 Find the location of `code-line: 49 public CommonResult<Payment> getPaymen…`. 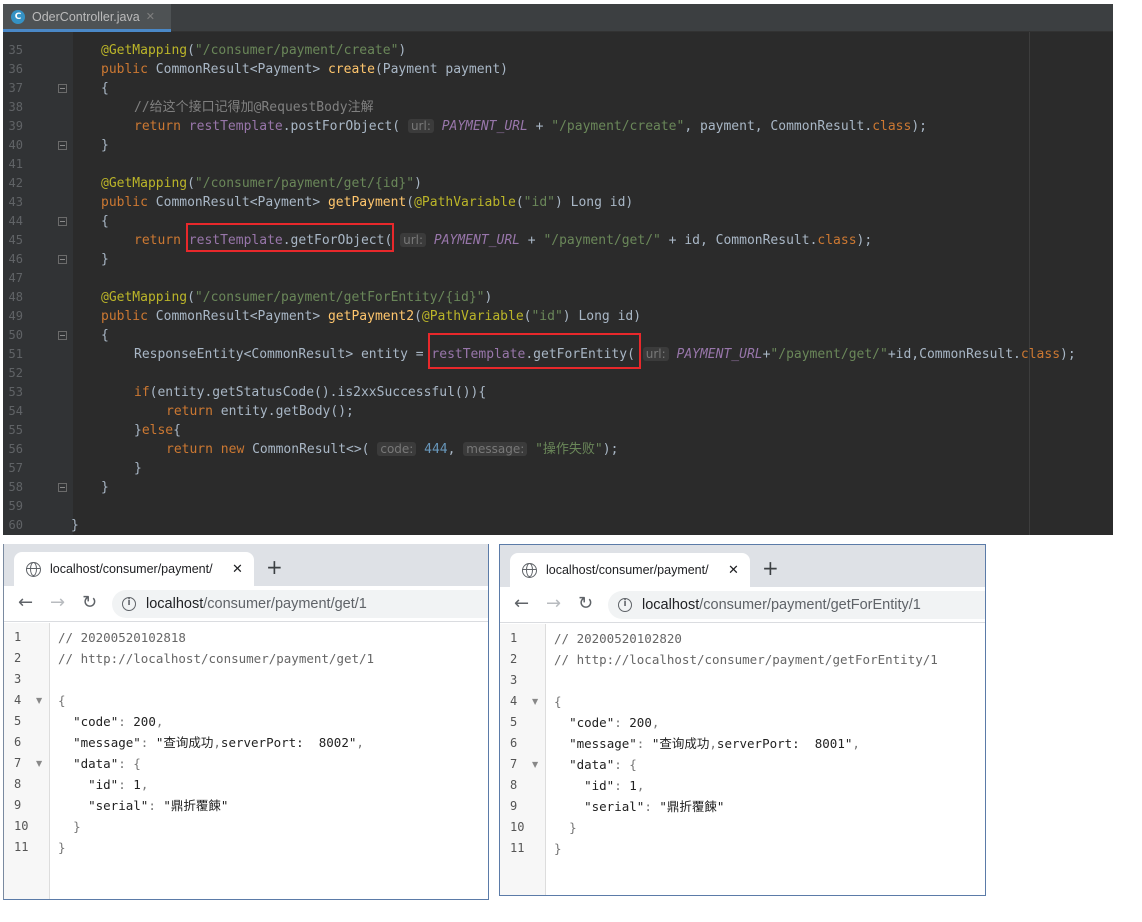

code-line: 49 public CommonResult<Payment> getPaymen… is located at coordinates (558, 316).